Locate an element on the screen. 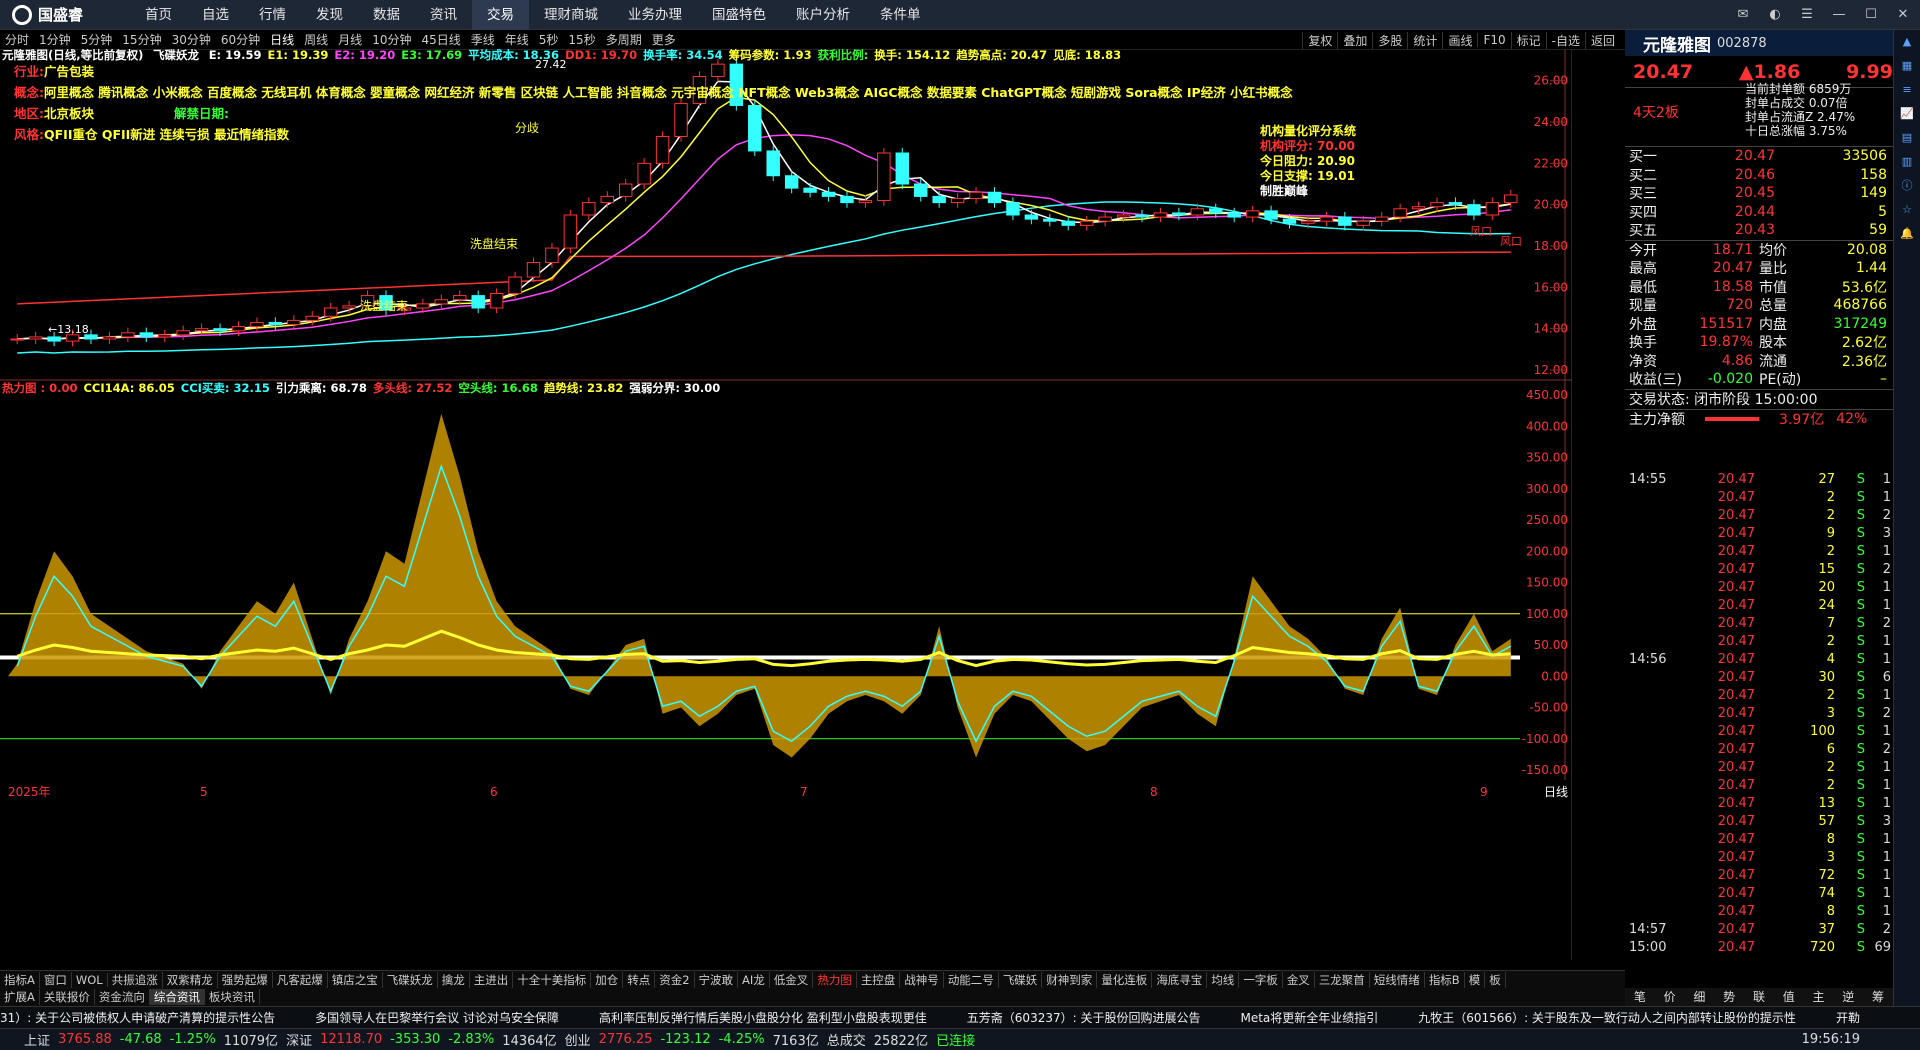 The image size is (1920, 1050). indicator-tab: 指标B is located at coordinates (1445, 979).